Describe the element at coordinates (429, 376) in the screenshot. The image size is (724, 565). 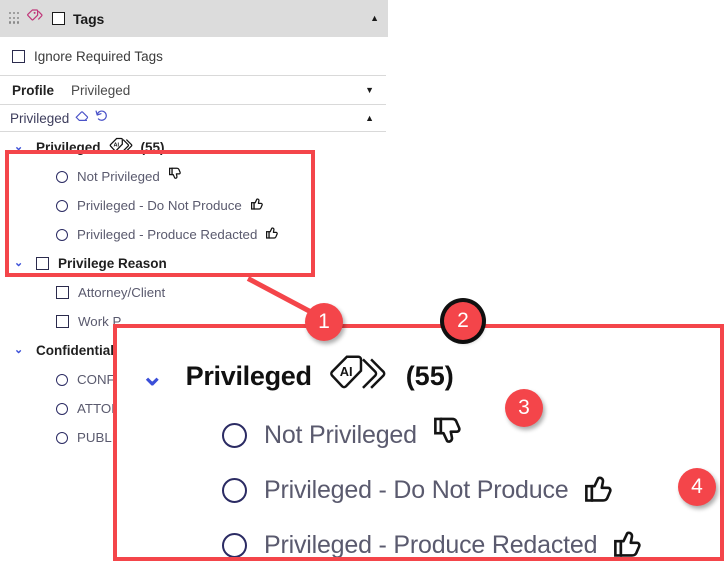
I see `callout-group-count: (55)` at that location.